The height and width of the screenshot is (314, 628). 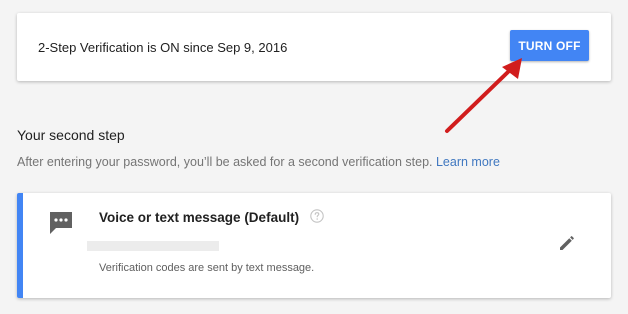 What do you see at coordinates (71, 135) in the screenshot?
I see `second-step-title: Your second step` at bounding box center [71, 135].